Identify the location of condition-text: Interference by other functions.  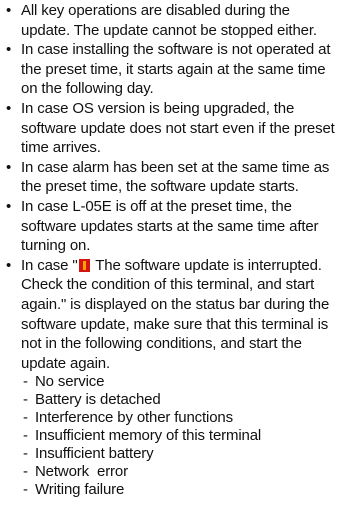
(134, 418).